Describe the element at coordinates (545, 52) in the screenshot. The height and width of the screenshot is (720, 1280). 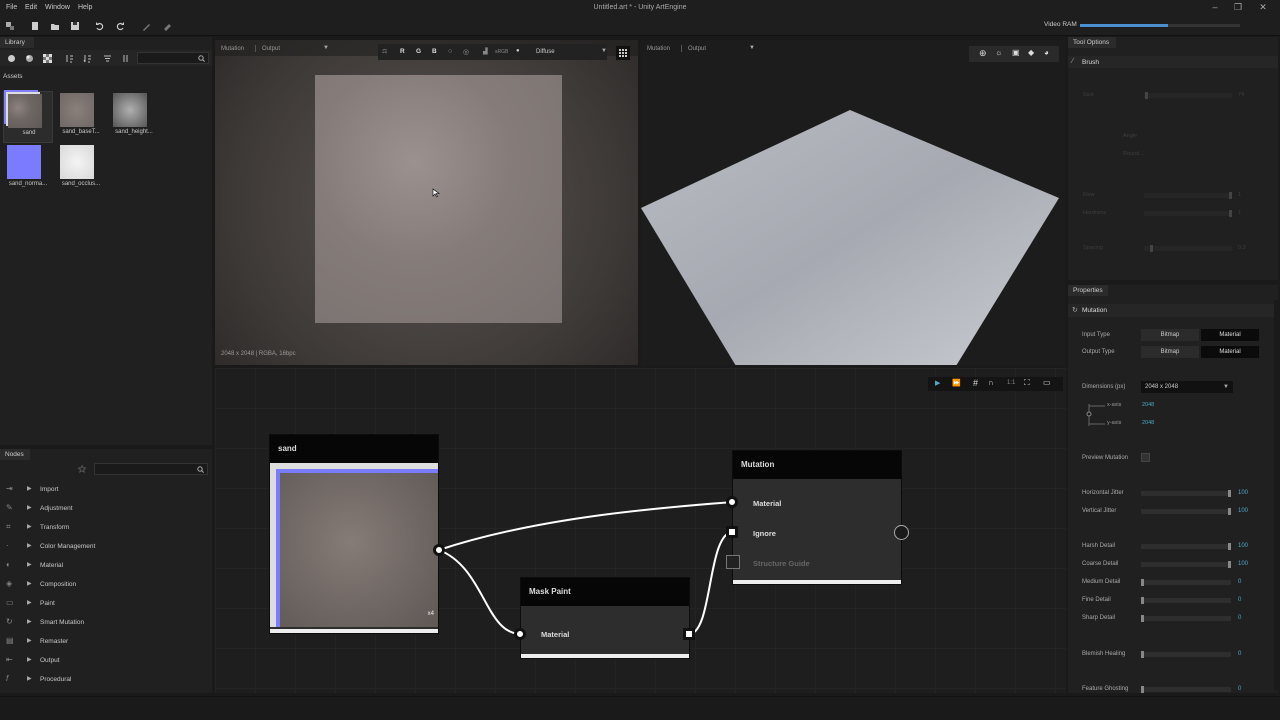
I see `map-select: Diffuse` at that location.